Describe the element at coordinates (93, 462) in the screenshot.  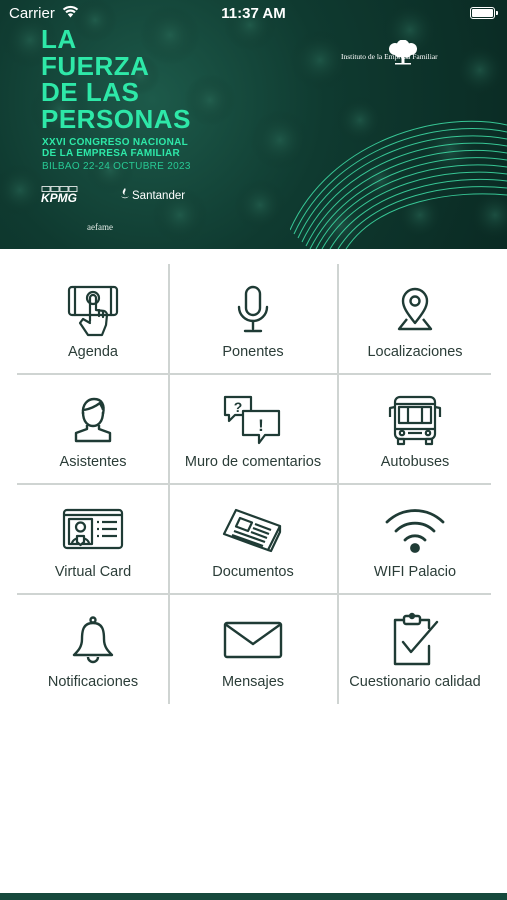
I see `menu-item-label: Asistentes` at that location.